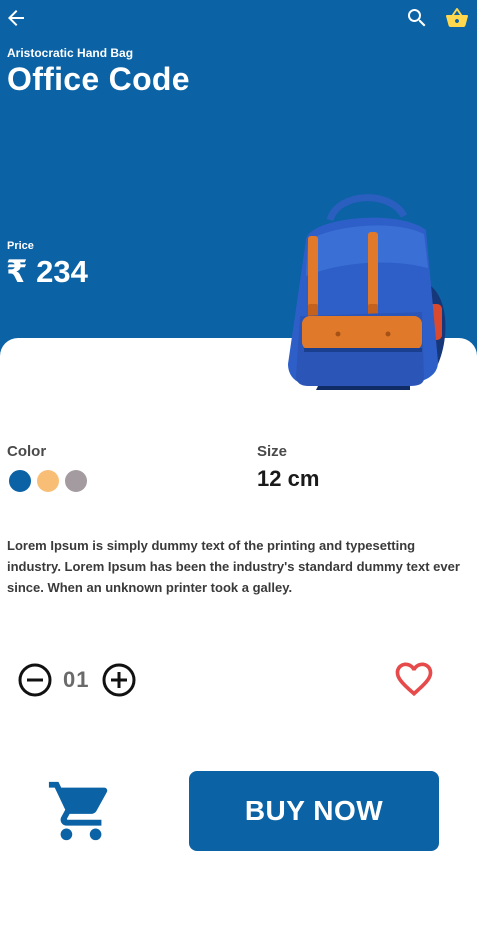  What do you see at coordinates (20, 246) in the screenshot?
I see `price-label: Price` at bounding box center [20, 246].